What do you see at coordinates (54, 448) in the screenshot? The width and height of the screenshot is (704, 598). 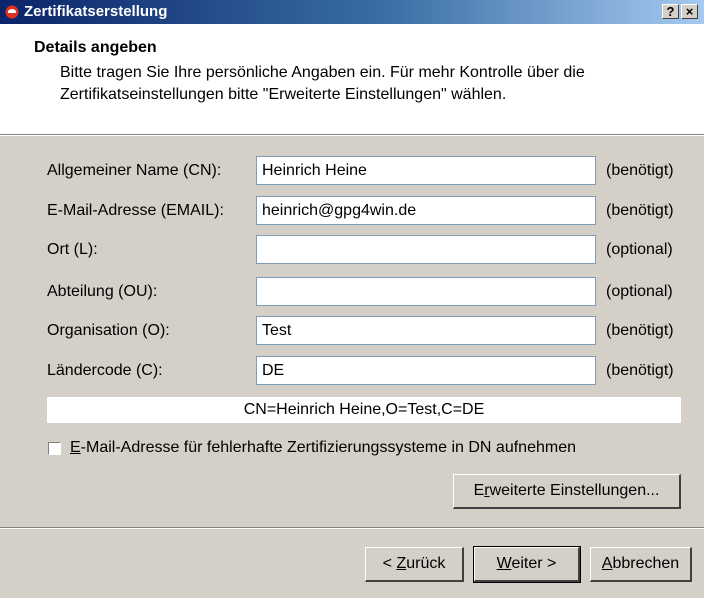 I see `email-in-dn-checkbox` at bounding box center [54, 448].